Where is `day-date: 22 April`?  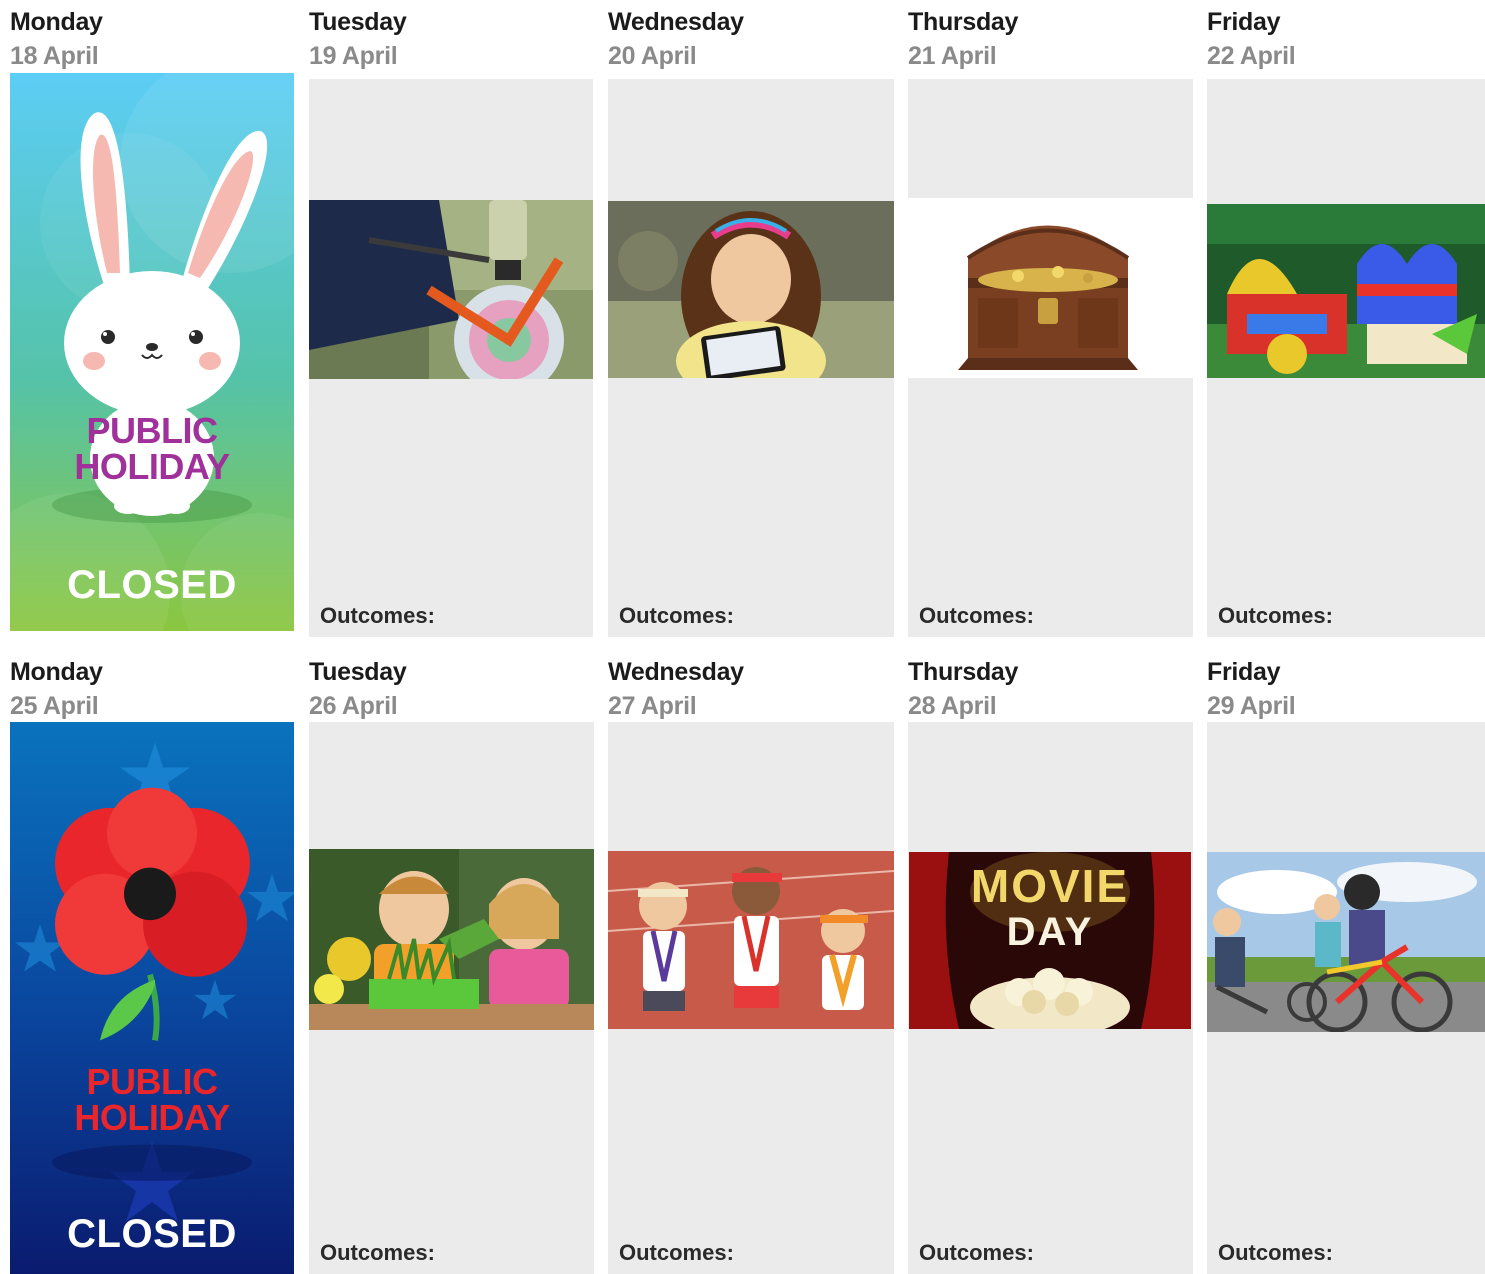 day-date: 22 April is located at coordinates (1251, 56).